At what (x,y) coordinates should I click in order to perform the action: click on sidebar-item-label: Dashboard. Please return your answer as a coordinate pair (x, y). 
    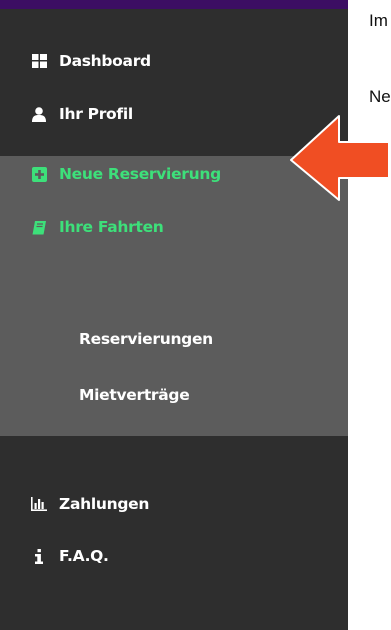
    Looking at the image, I should click on (105, 61).